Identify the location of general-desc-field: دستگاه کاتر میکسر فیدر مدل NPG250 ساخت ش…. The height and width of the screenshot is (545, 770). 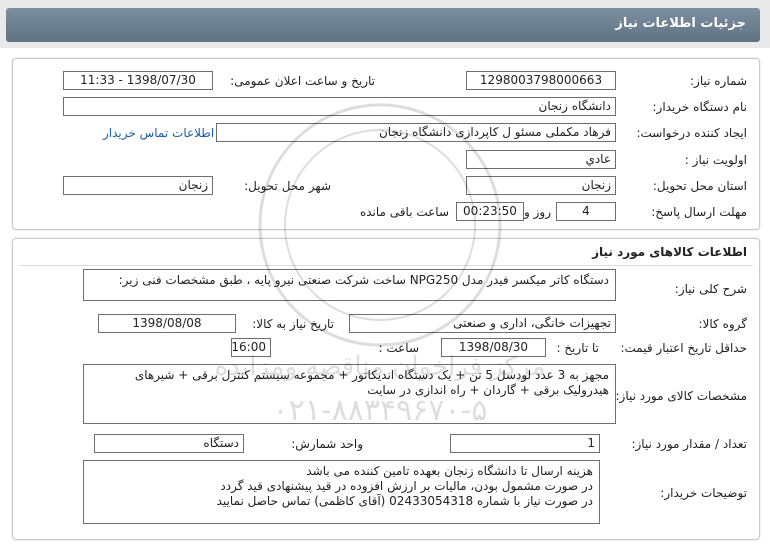
(349, 285).